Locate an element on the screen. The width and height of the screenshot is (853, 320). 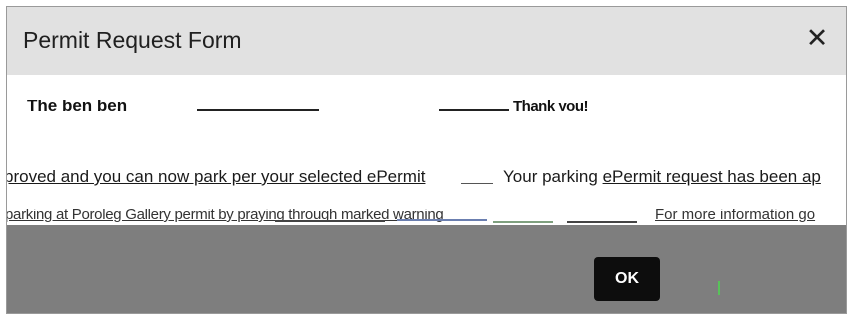
focus-indicator is located at coordinates (719, 288).